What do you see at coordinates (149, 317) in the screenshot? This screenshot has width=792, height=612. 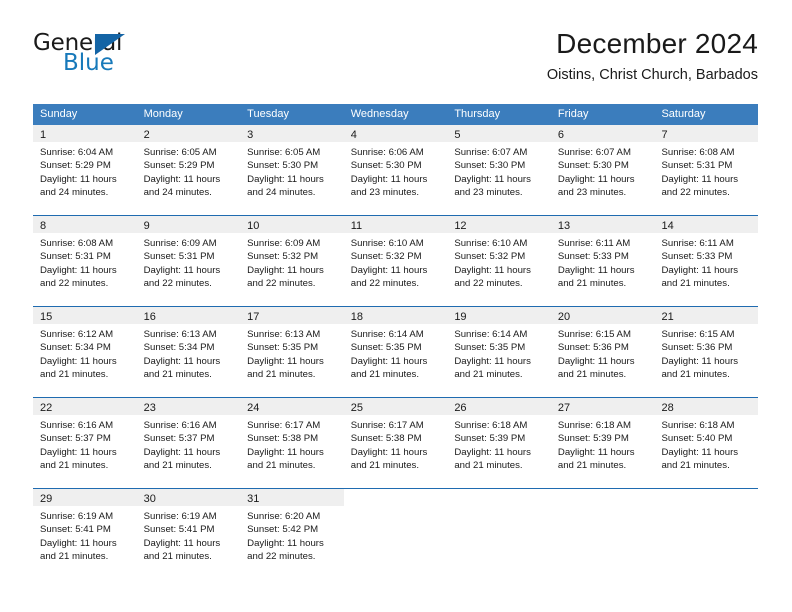 I see `day-number: 16` at bounding box center [149, 317].